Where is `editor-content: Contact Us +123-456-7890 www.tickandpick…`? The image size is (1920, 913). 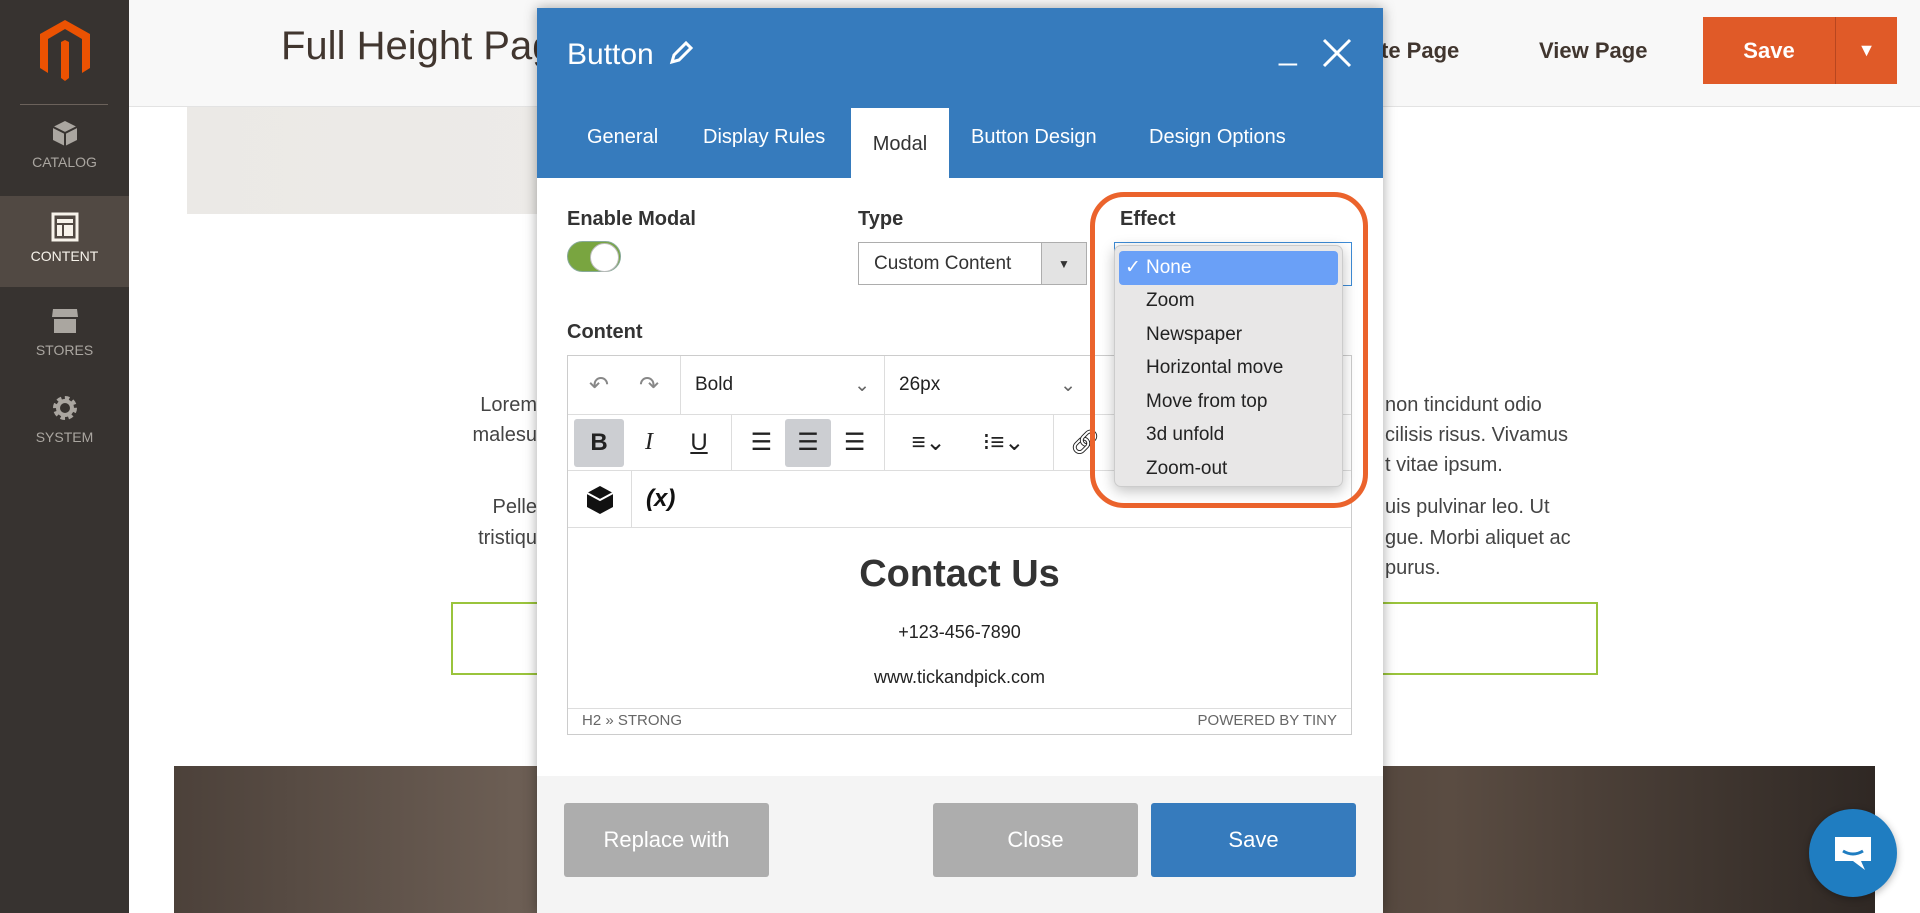
editor-content: Contact Us +123-456-7890 www.tickandpick… is located at coordinates (959, 618).